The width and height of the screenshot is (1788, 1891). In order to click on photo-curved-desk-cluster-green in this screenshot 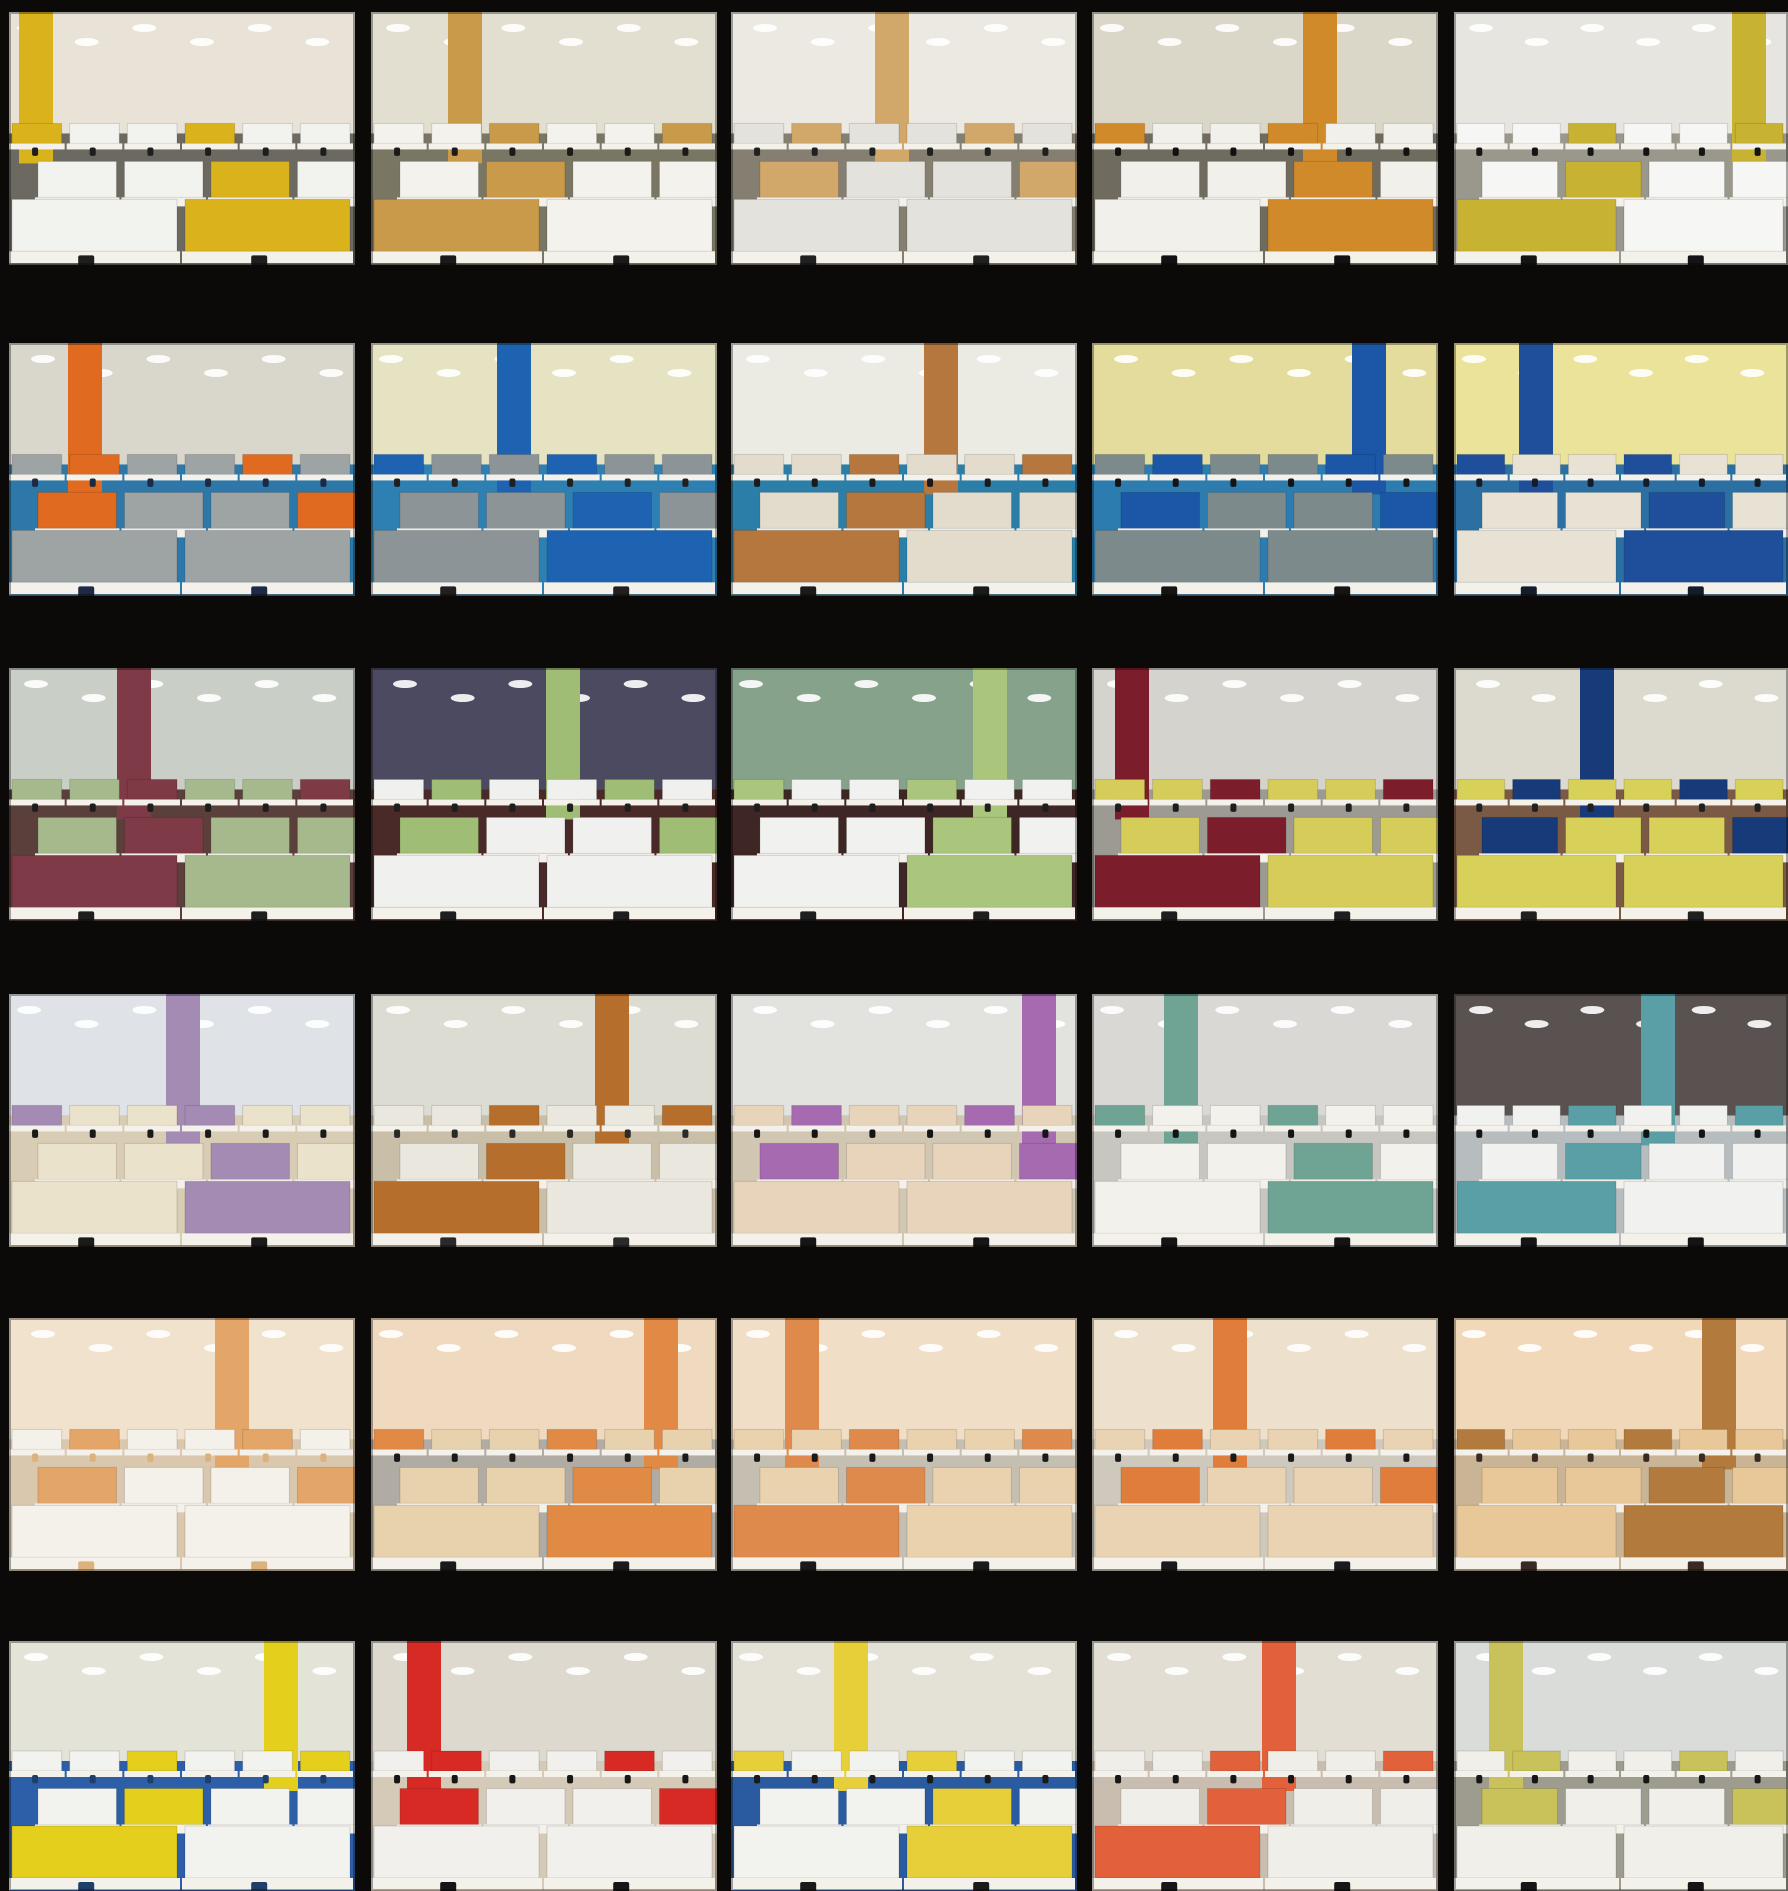, I will do `click(904, 794)`.